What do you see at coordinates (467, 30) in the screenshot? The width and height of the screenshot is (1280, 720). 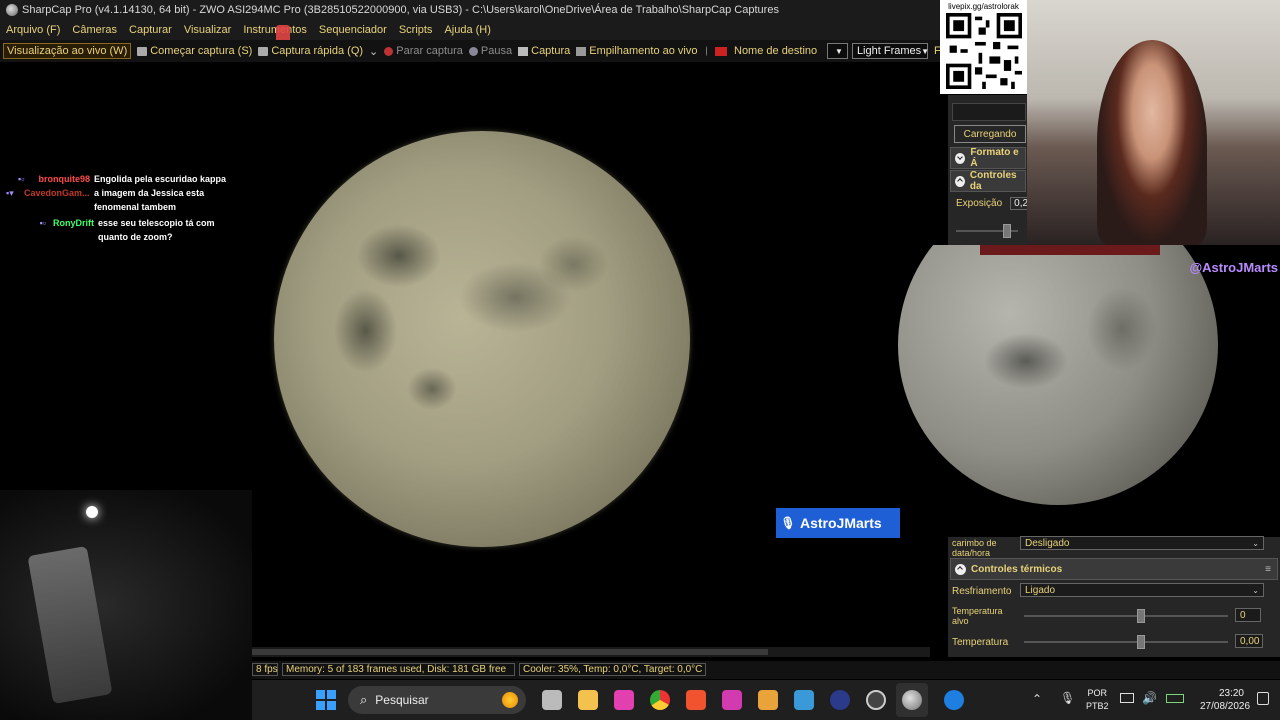 I see `menu-ajuda: Ajuda (H)` at bounding box center [467, 30].